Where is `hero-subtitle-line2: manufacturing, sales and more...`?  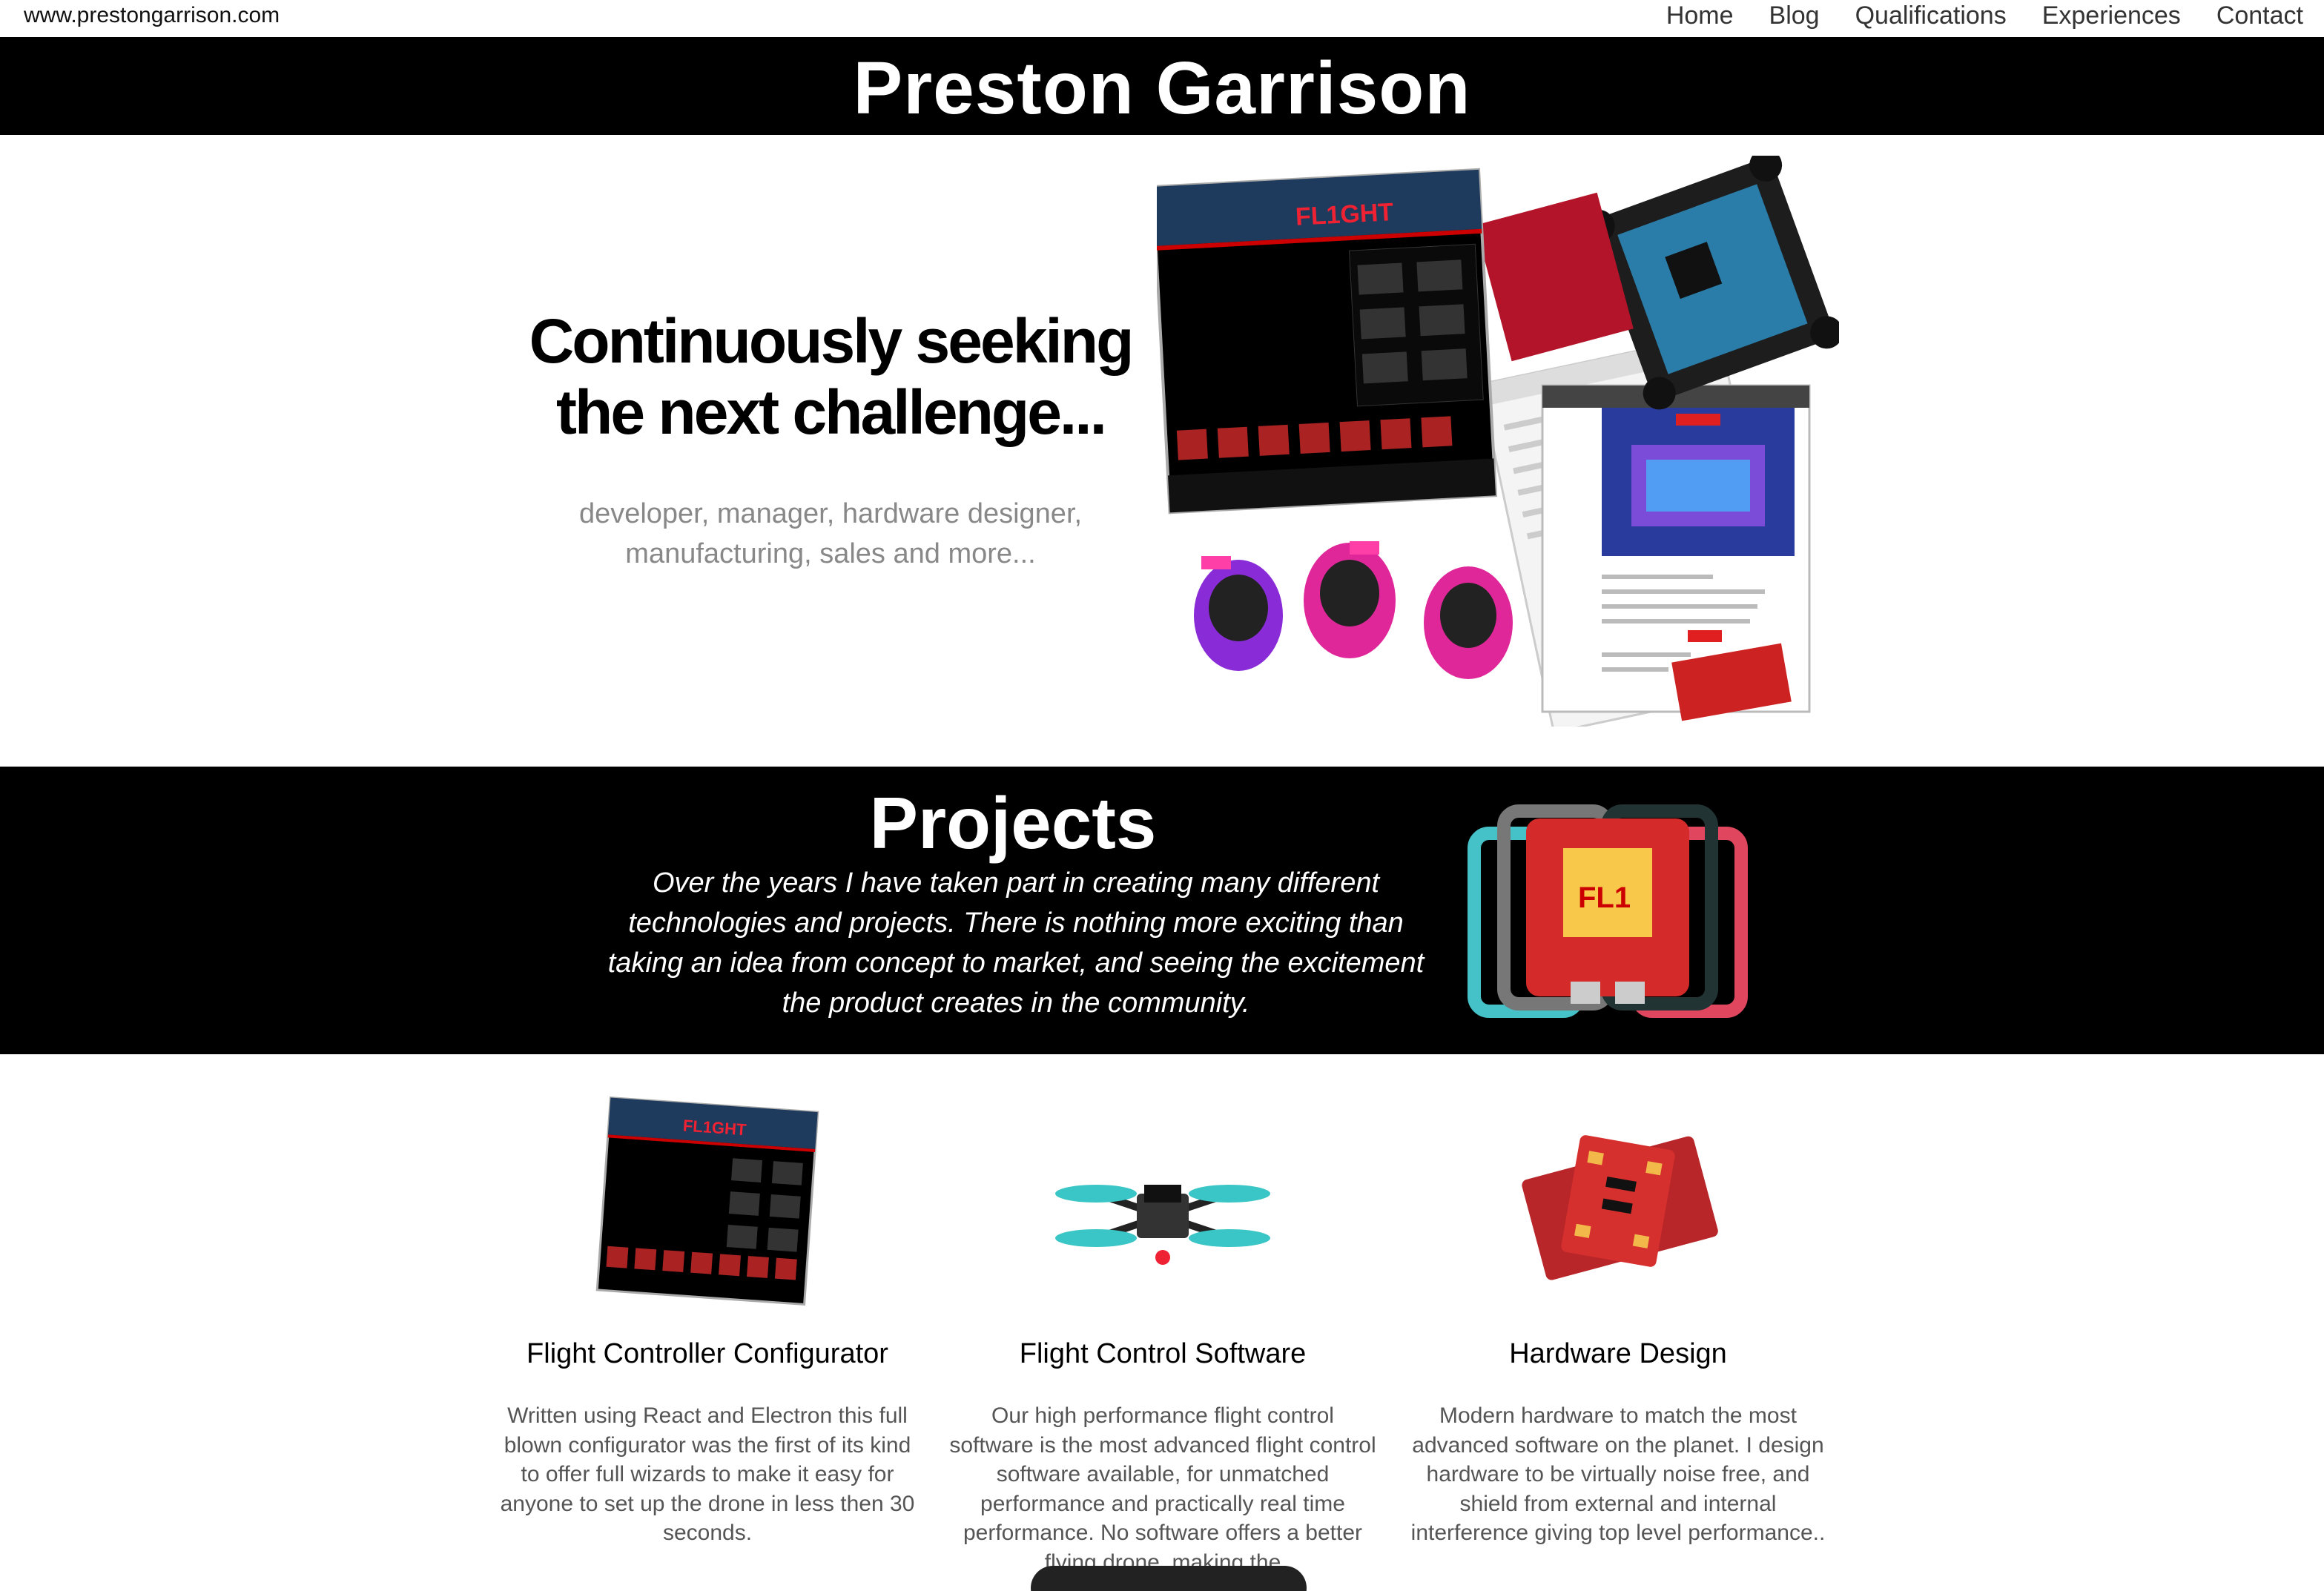 hero-subtitle-line2: manufacturing, sales and more... is located at coordinates (831, 553).